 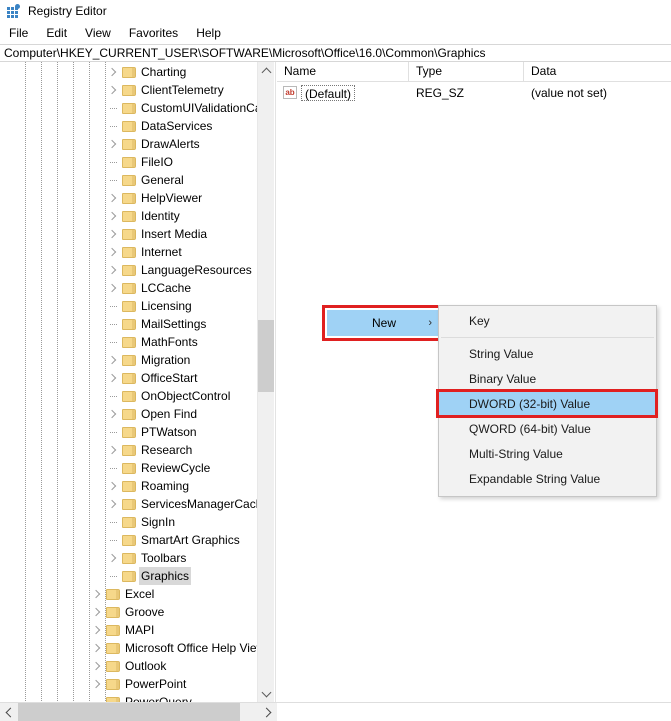 What do you see at coordinates (547, 404) in the screenshot?
I see `submenu-item-dword-32-bit-value: DWORD (32-bit) Value` at bounding box center [547, 404].